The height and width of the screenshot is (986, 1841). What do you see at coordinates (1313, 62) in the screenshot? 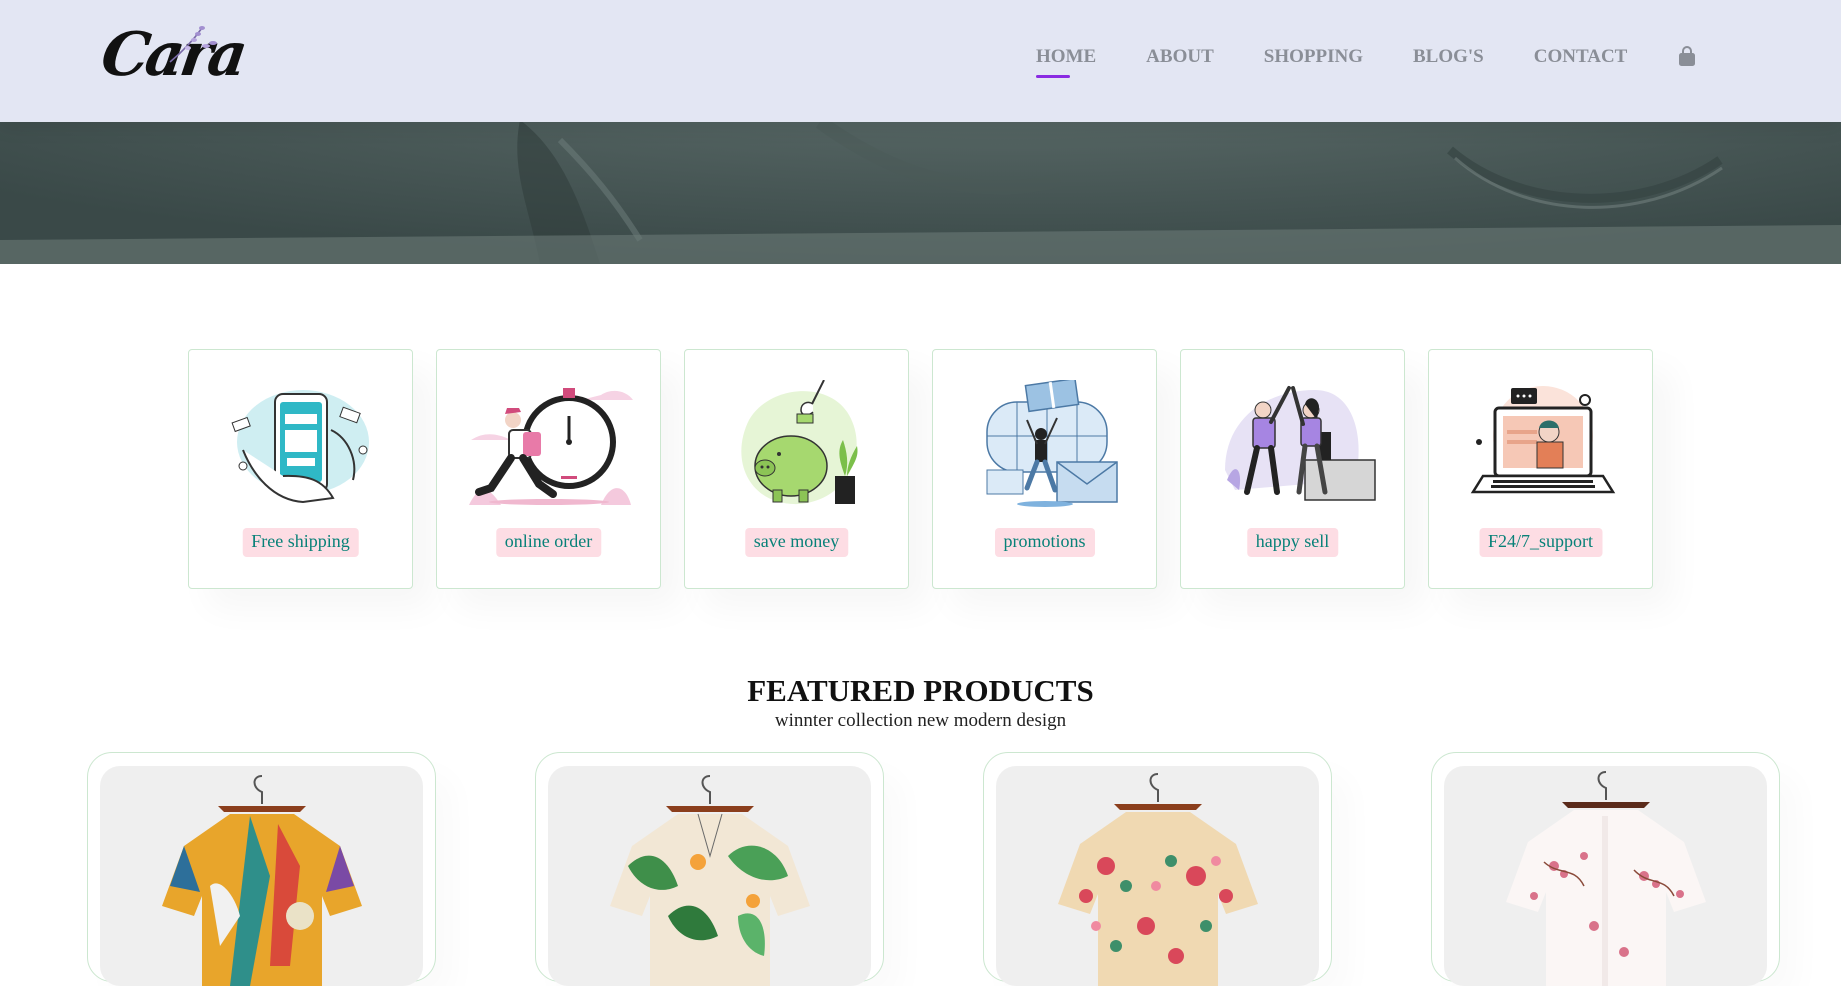
I see `nav-shopping: SHOPPING` at bounding box center [1313, 62].